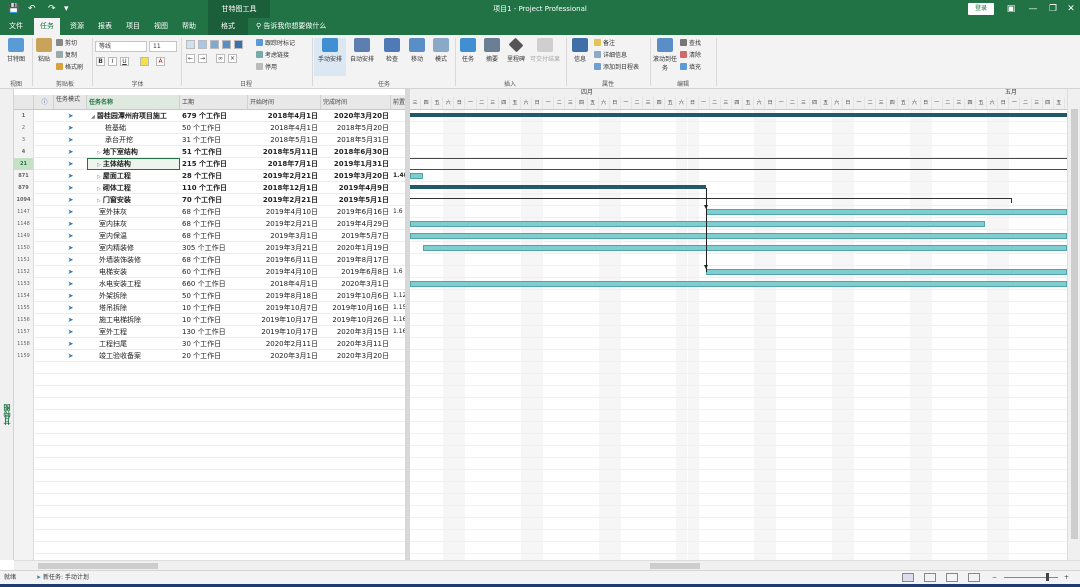  What do you see at coordinates (211, 344) in the screenshot?
I see `table-row: 1158 ➤ 工程扫尾 30 个工作日 2020年2月11日 2020年3月11日` at bounding box center [211, 344].